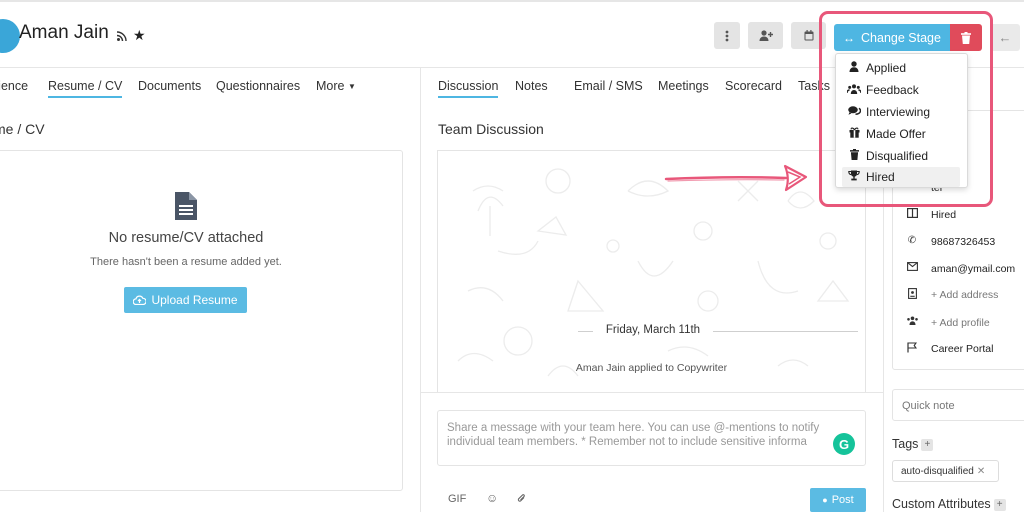  Describe the element at coordinates (944, 215) in the screenshot. I see `info-stage: Hired` at that location.